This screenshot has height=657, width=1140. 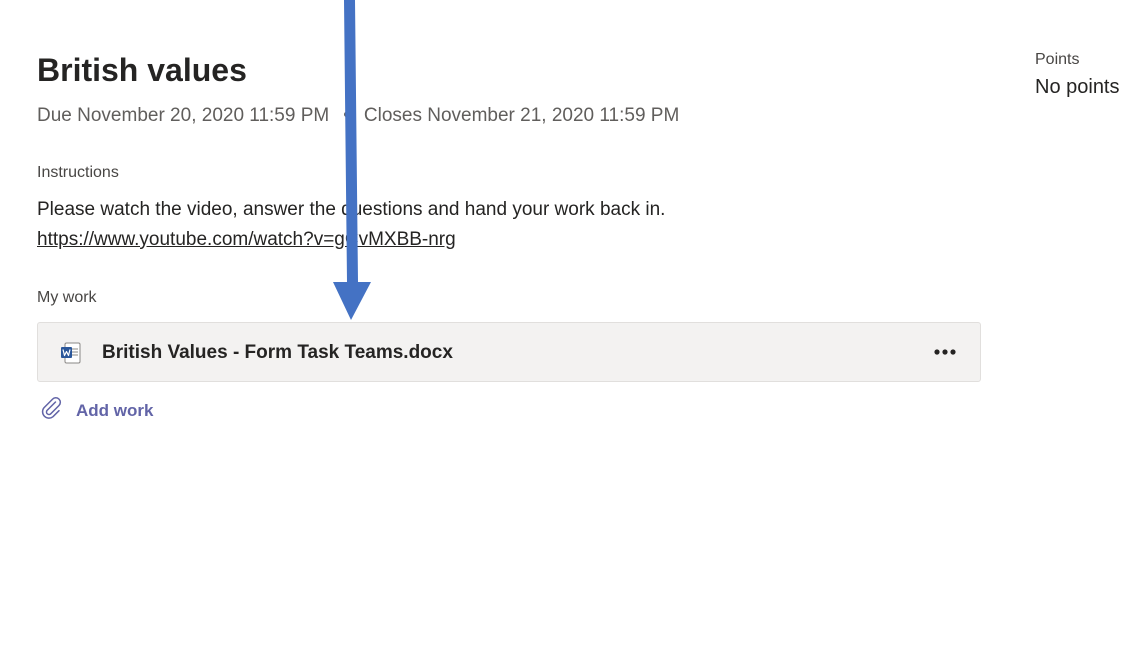 What do you see at coordinates (51, 410) in the screenshot?
I see `paperclip-icon` at bounding box center [51, 410].